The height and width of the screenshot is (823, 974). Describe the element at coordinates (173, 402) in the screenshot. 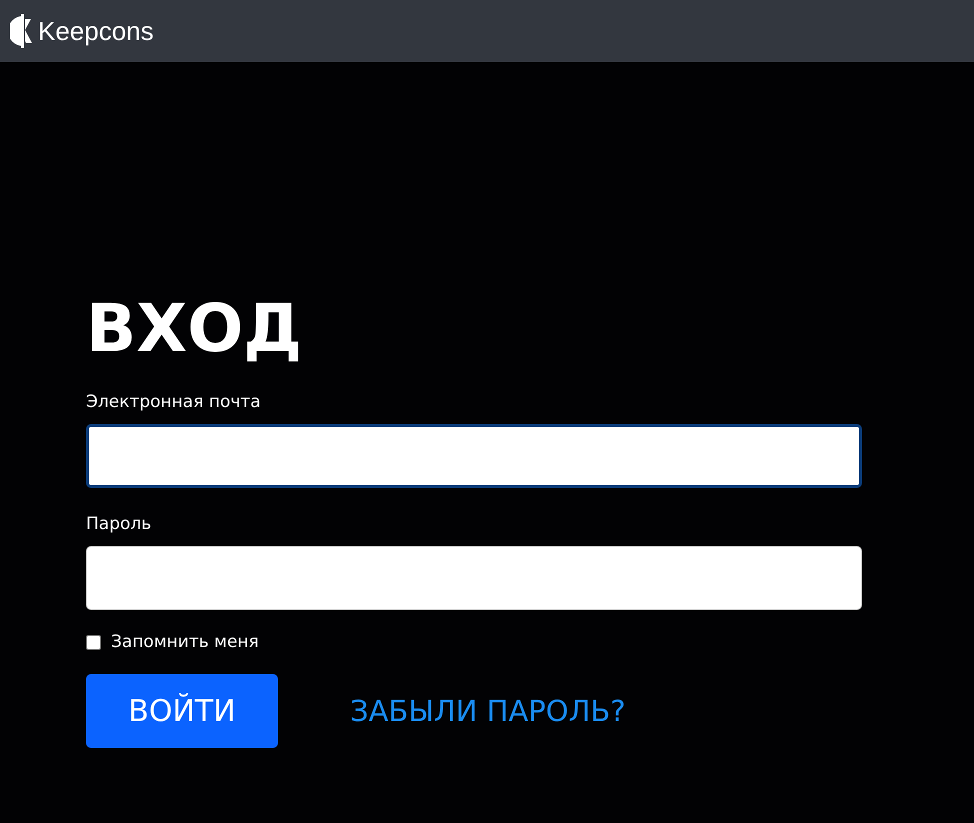

I see `field-label: Электронная почта` at that location.